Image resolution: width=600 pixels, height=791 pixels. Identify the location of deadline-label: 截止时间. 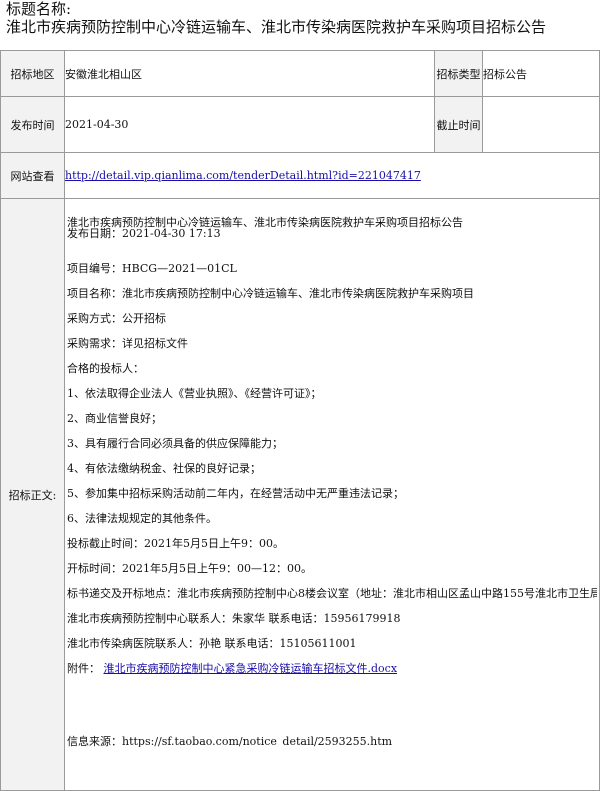
(458, 124).